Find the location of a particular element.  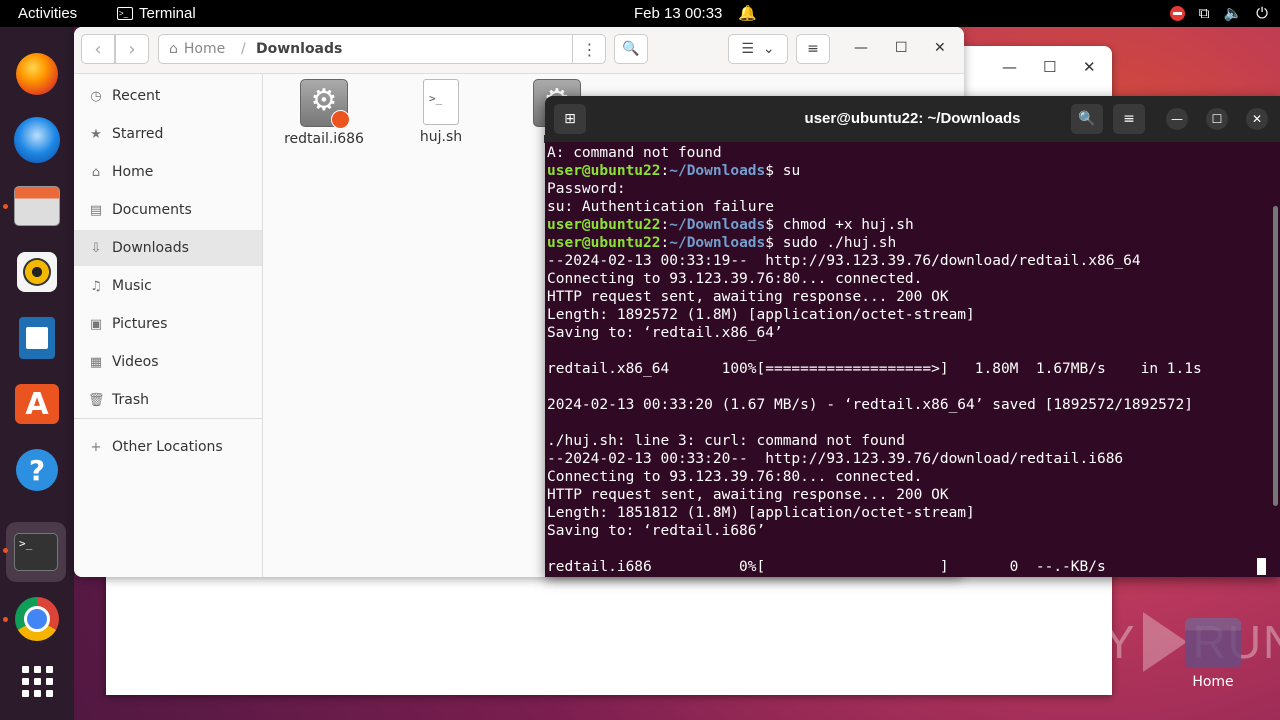

terminal-icon: >_ is located at coordinates (36, 552).